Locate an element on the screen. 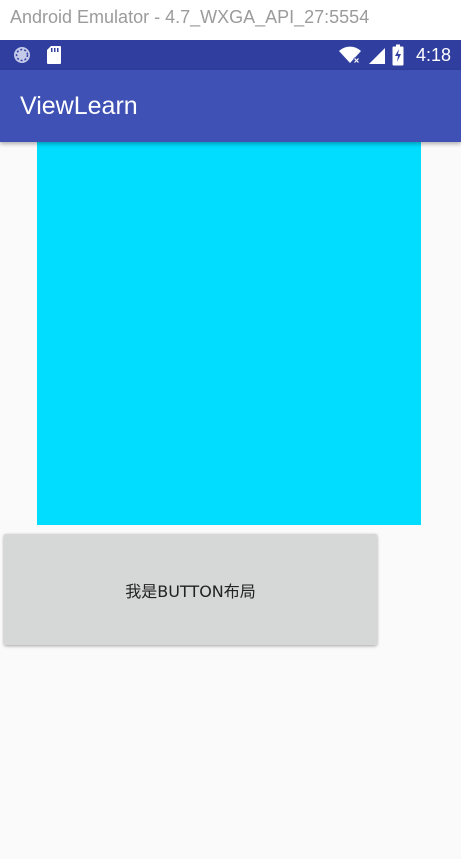 The image size is (461, 859). layout-button: 我是BUTTON布局 is located at coordinates (190, 589).